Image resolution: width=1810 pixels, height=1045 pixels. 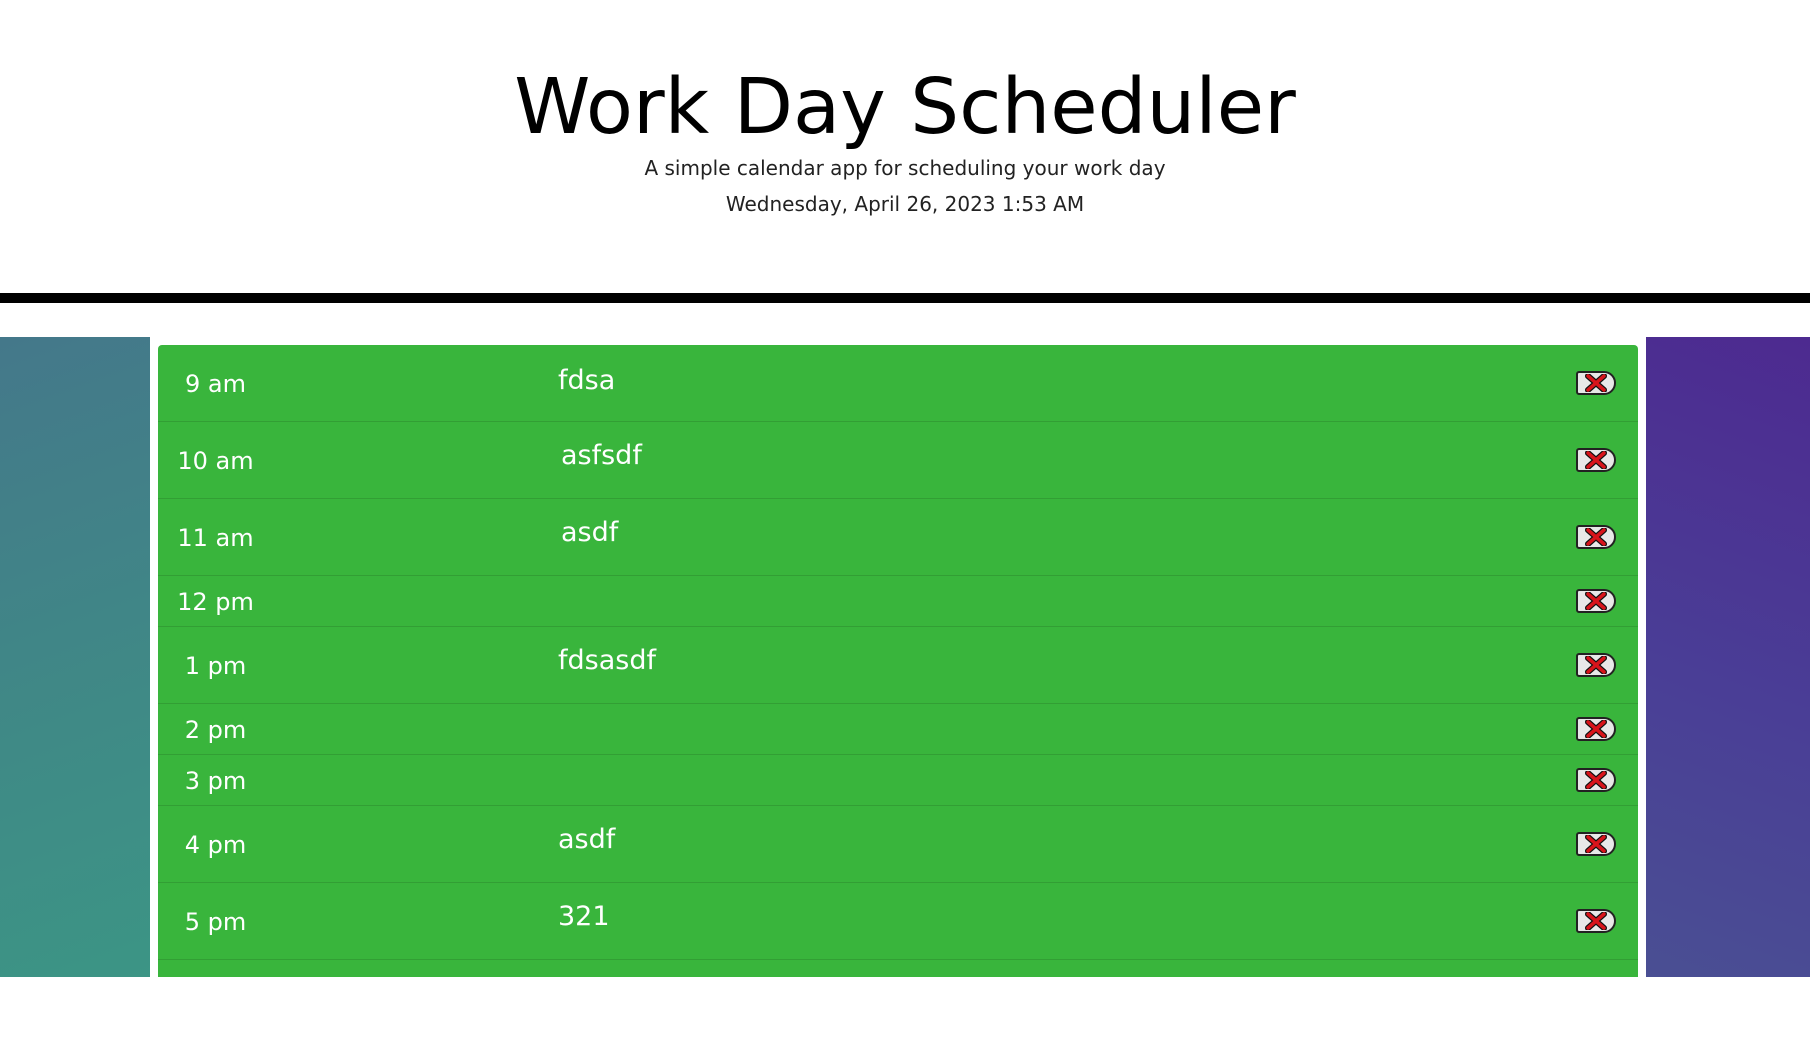 I want to click on time-block-row: 12 pm, so click(x=898, y=601).